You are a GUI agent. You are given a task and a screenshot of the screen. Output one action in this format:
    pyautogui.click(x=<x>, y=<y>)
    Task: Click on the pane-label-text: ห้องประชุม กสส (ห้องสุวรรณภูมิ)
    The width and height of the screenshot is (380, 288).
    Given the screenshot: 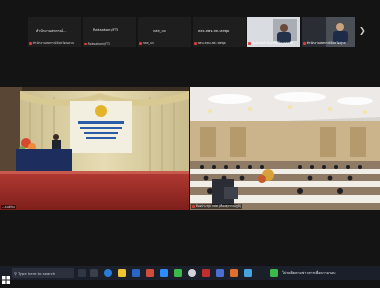 What is the action you would take?
    pyautogui.click(x=218, y=206)
    